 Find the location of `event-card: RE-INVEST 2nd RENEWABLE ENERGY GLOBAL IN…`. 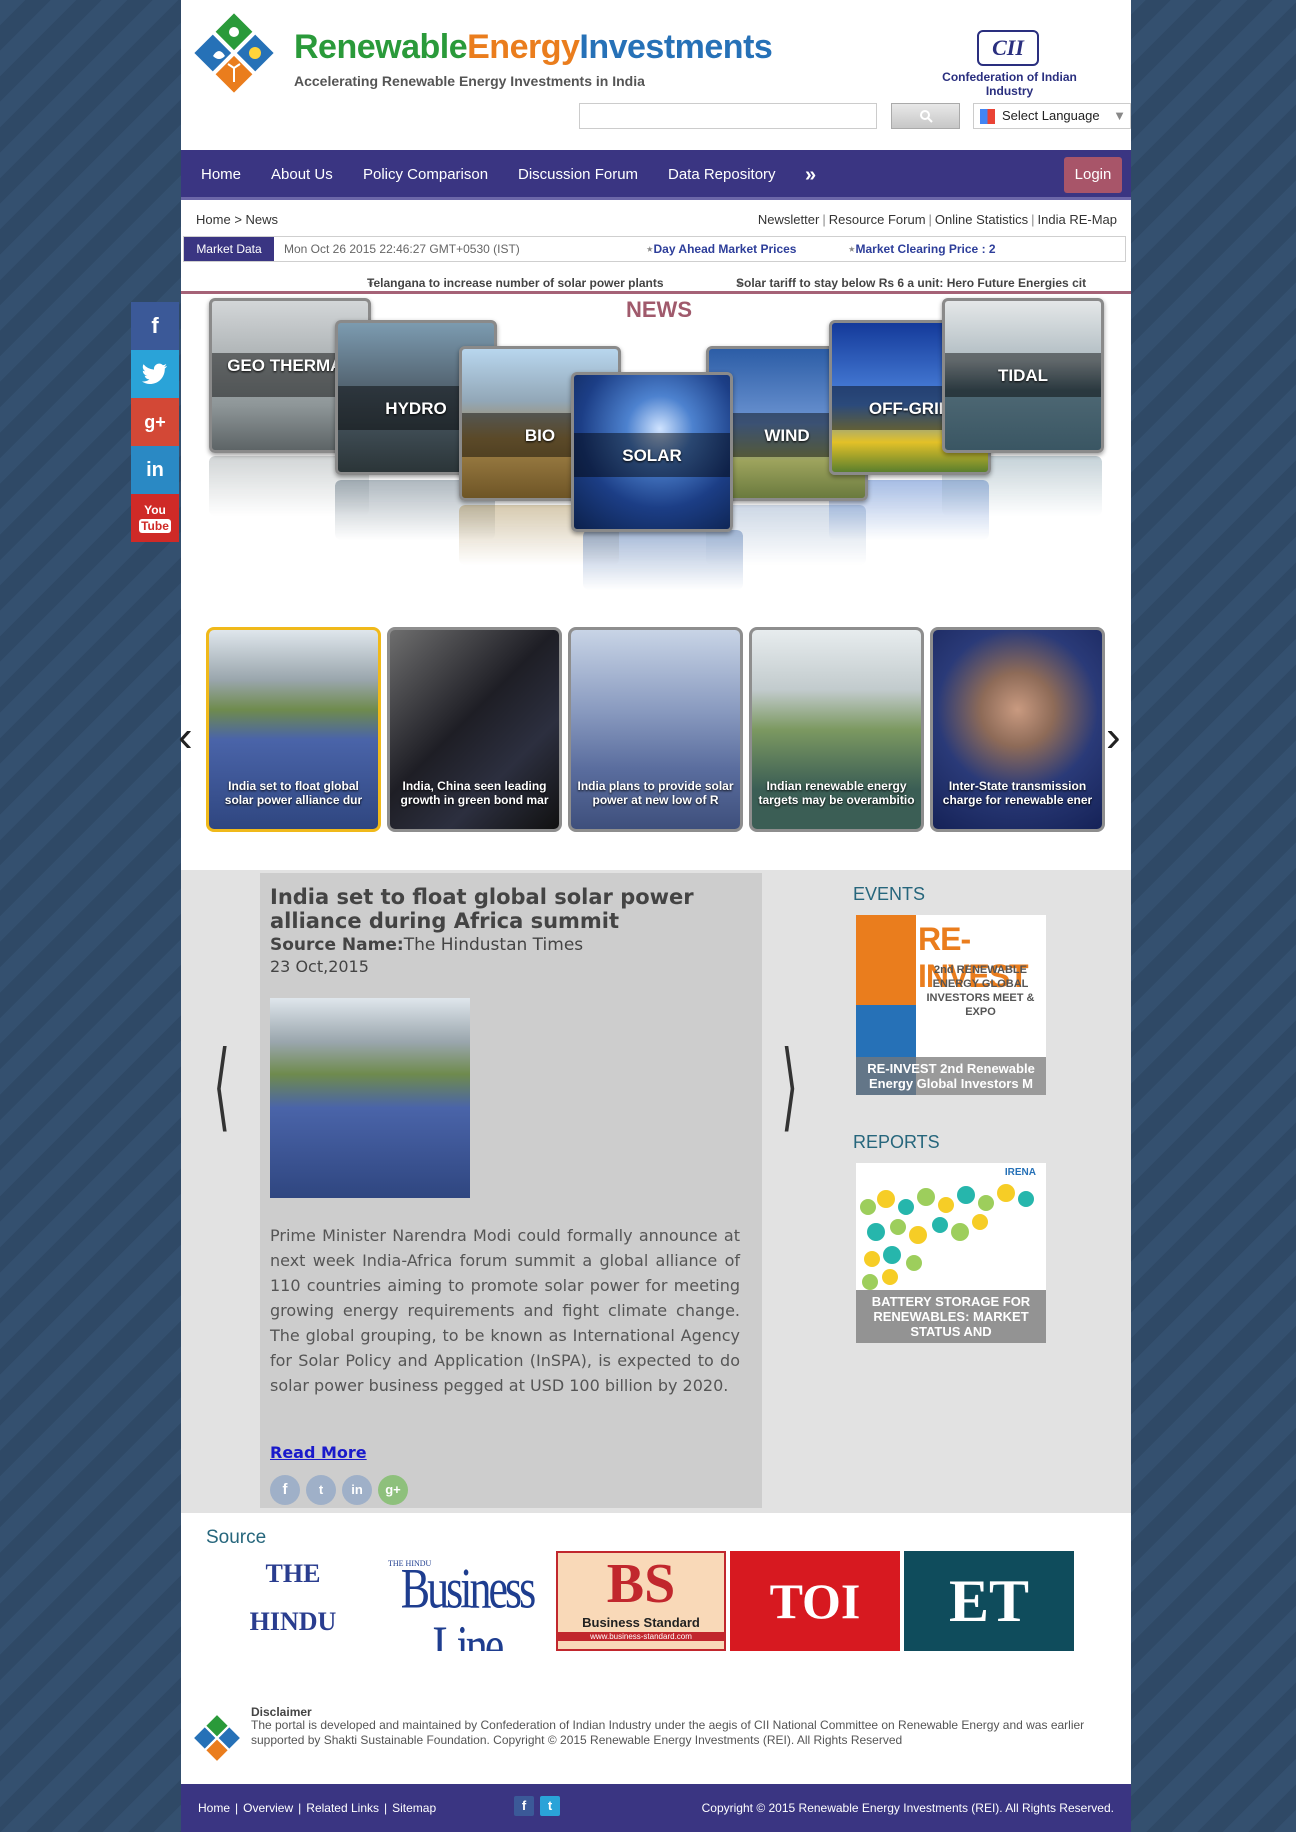

event-card: RE-INVEST 2nd RENEWABLE ENERGY GLOBAL IN… is located at coordinates (951, 1005).